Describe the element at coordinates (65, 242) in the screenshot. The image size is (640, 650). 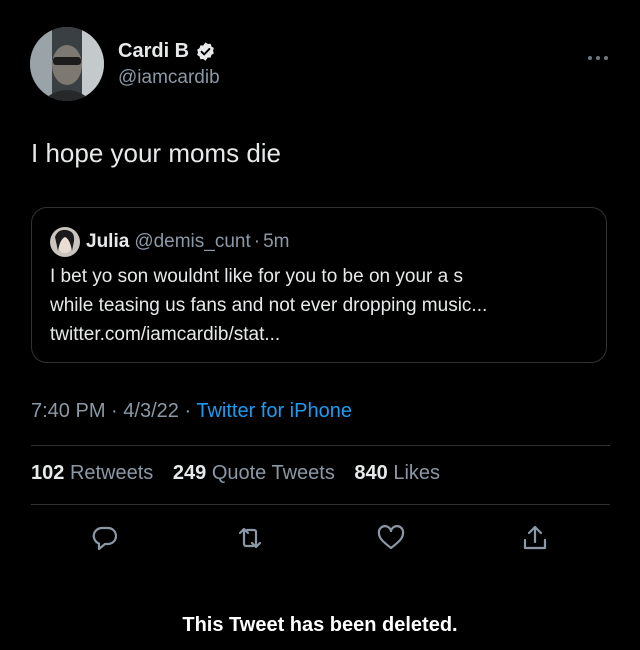
I see `quoted-author-avatar` at that location.